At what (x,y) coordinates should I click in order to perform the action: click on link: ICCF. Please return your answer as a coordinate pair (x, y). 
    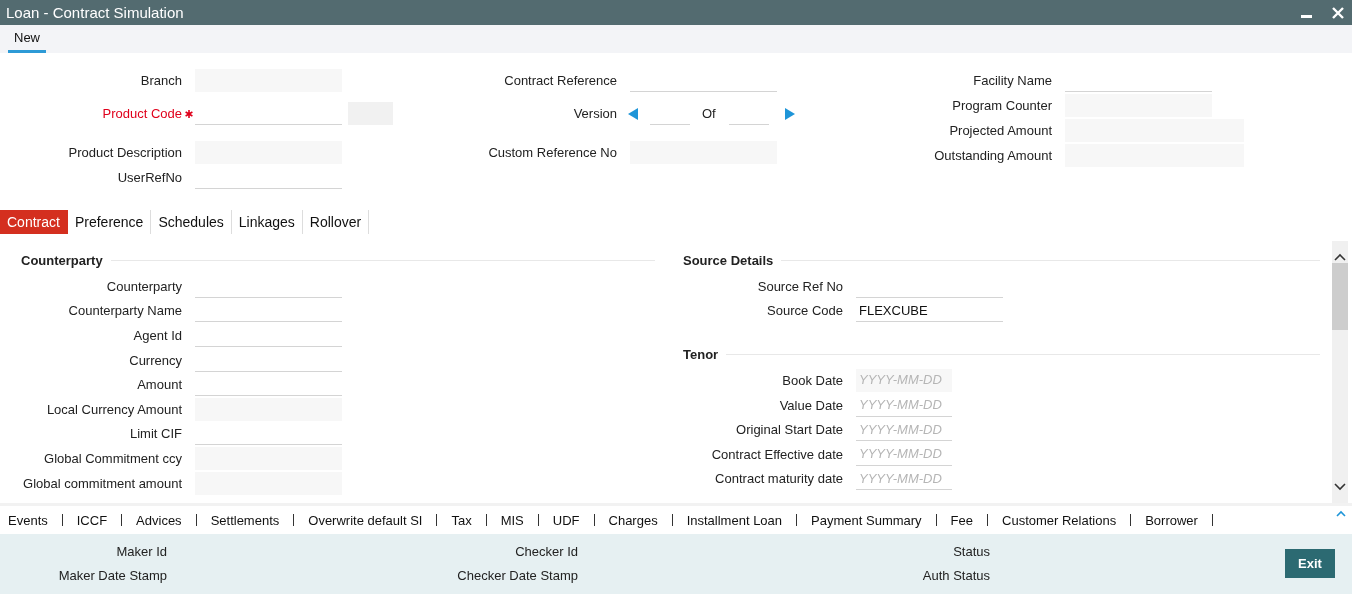
    Looking at the image, I should click on (95, 520).